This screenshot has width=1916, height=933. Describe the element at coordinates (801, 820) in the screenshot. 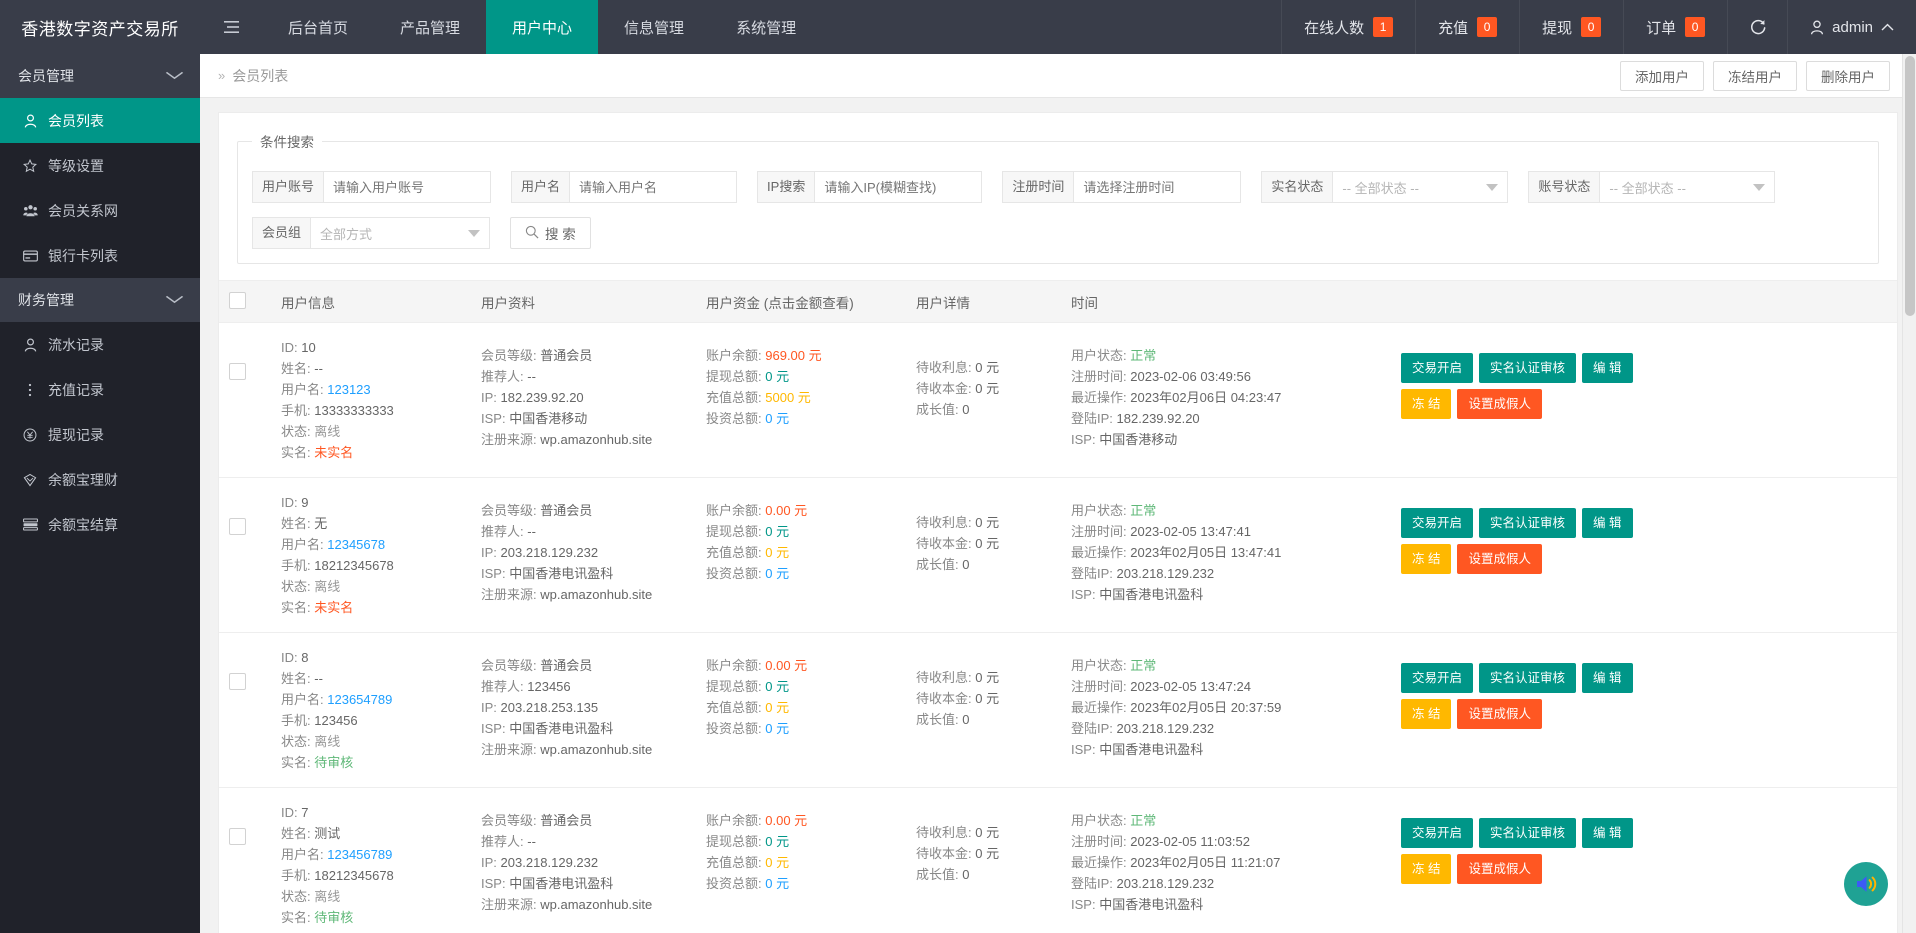

I see `field-line: 账户余额: 0.00 元` at that location.